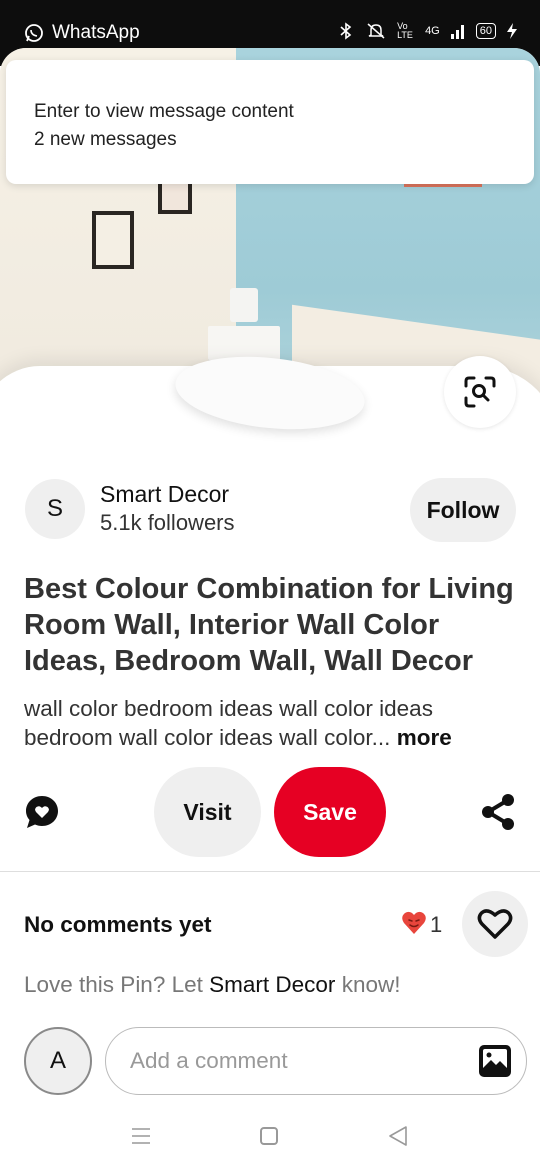 This screenshot has height=1170, width=540. What do you see at coordinates (512, 31) in the screenshot?
I see `charging-icon` at bounding box center [512, 31].